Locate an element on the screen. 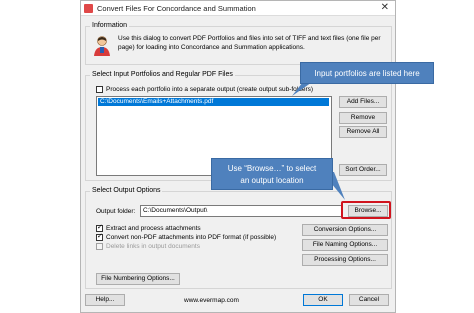  ok-button: OK is located at coordinates (323, 300).